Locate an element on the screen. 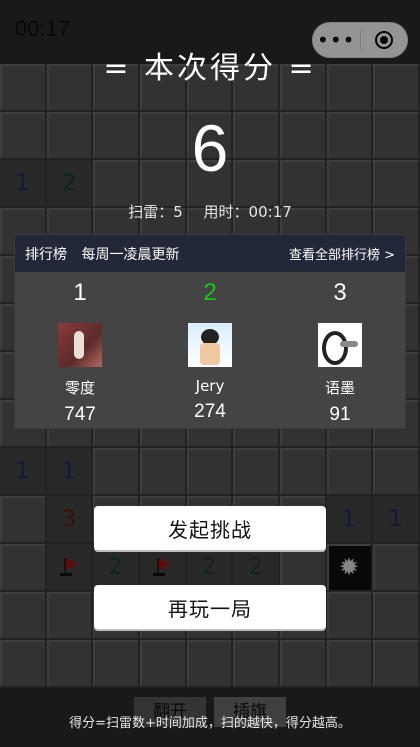 The height and width of the screenshot is (747, 420). leaderboard-entry: 1 零度 747 is located at coordinates (80, 351).